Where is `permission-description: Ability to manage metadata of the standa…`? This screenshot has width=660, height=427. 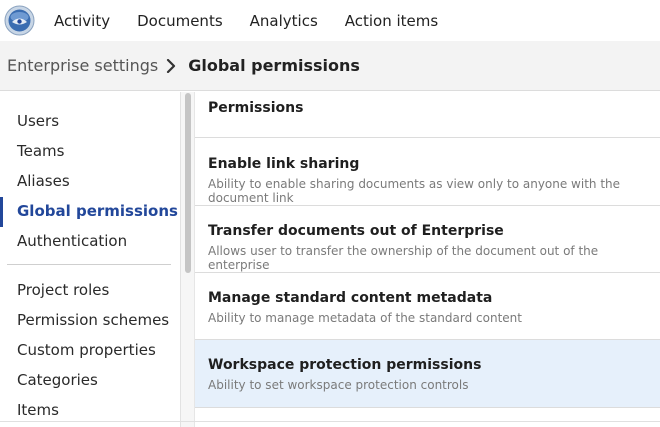
permission-description: Ability to manage metadata of the standa… is located at coordinates (365, 318).